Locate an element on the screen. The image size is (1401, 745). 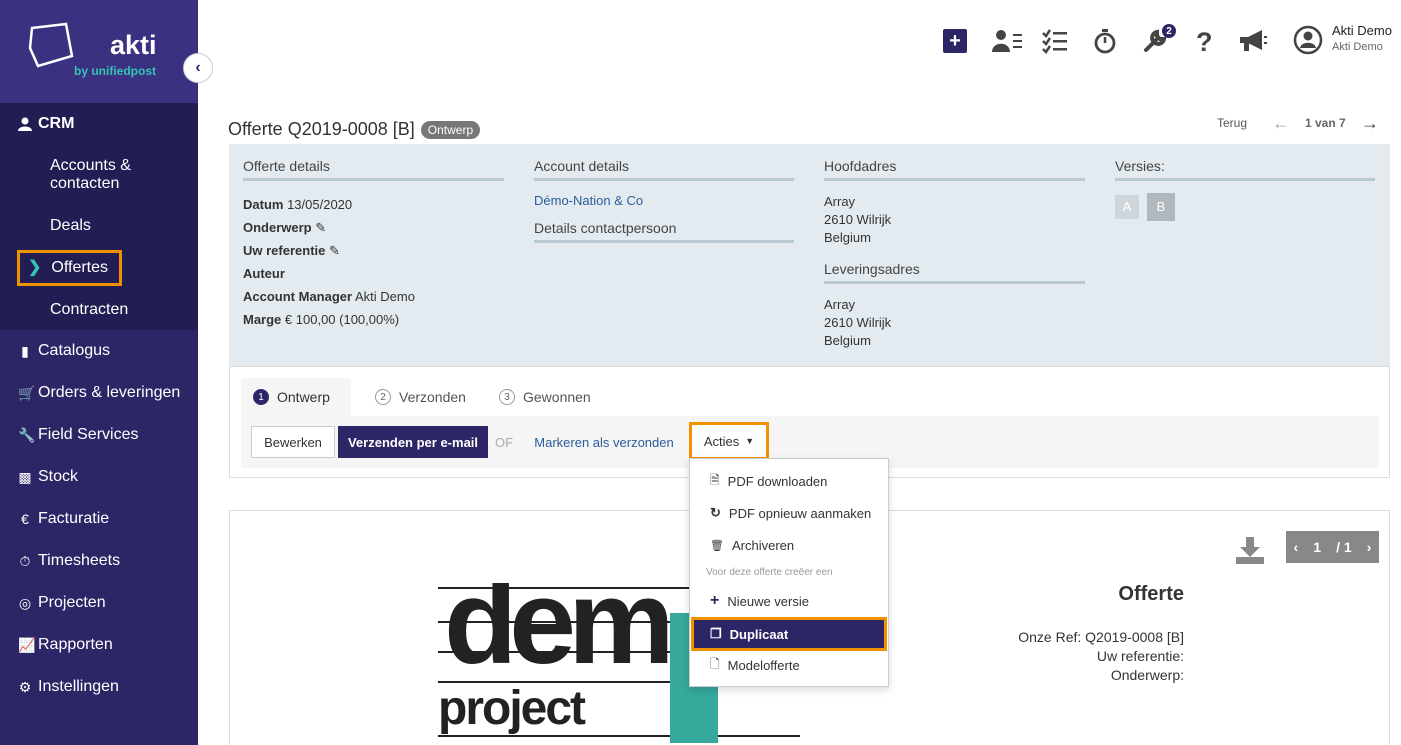
pager-text: 1 van 7 is located at coordinates (1325, 123).